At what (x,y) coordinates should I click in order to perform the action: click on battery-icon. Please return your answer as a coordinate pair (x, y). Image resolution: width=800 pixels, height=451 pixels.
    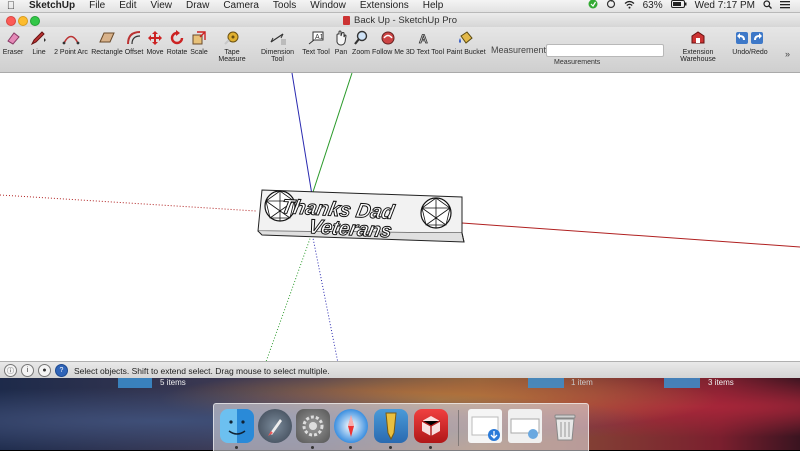
    Looking at the image, I should click on (678, 6).